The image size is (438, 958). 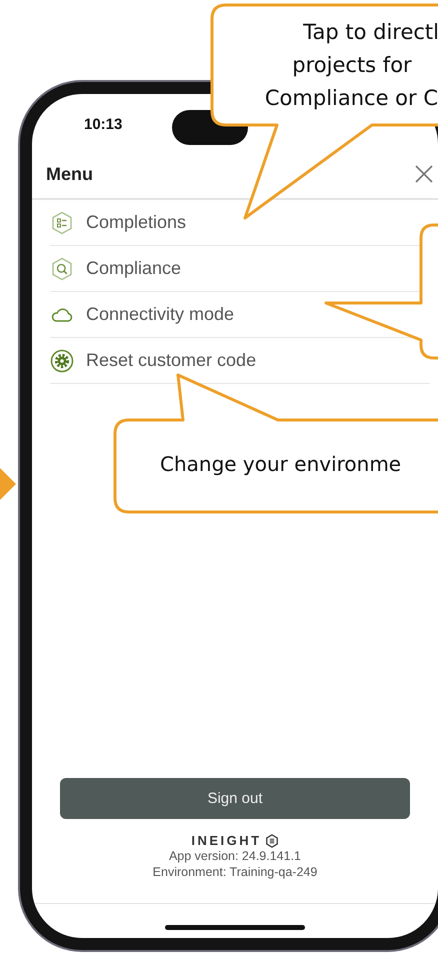 What do you see at coordinates (281, 464) in the screenshot?
I see `callout-text: Change your environme` at bounding box center [281, 464].